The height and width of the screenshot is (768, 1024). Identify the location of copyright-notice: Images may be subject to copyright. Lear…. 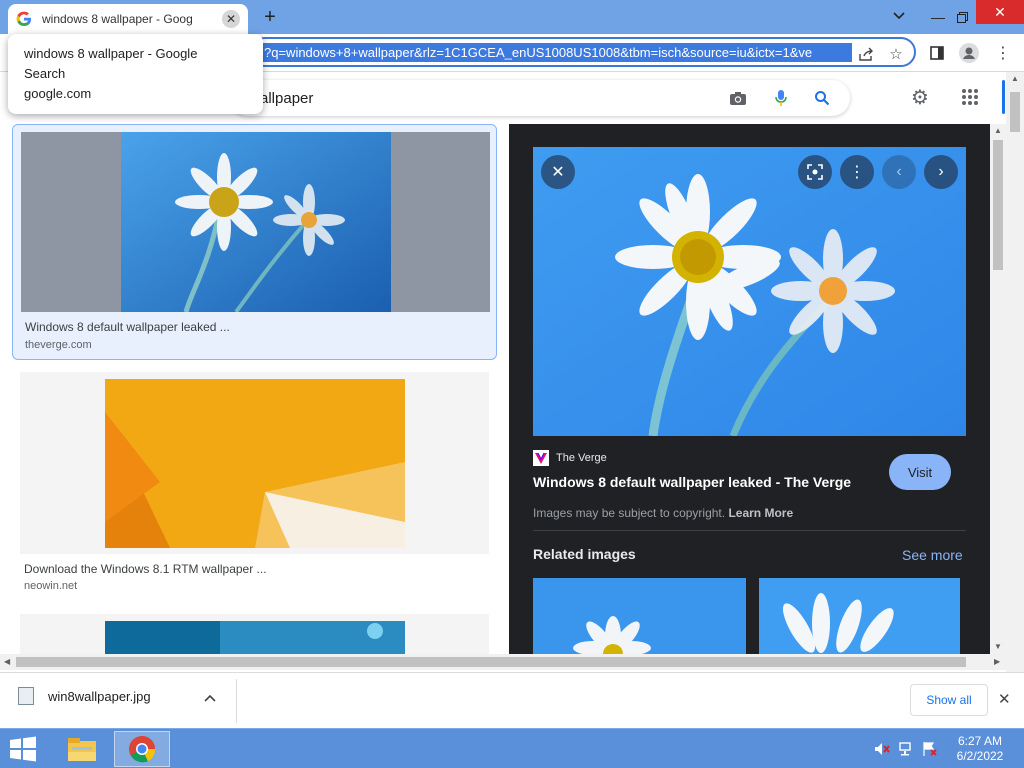
(663, 513).